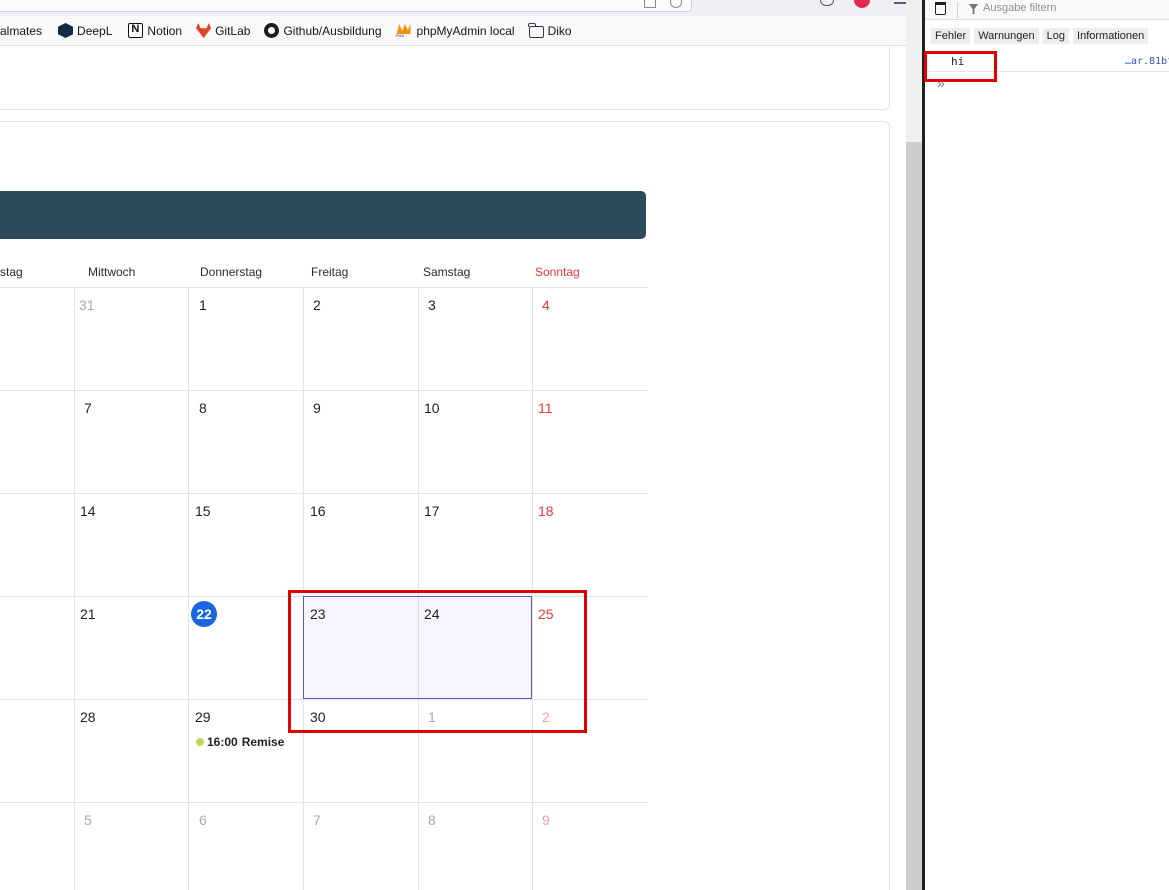 The width and height of the screenshot is (1169, 890). Describe the element at coordinates (272, 30) in the screenshot. I see `github-icon` at that location.